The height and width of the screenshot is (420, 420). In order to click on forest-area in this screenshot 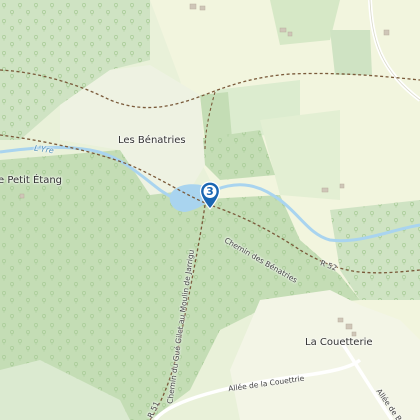, I will do `click(216, 116)`.